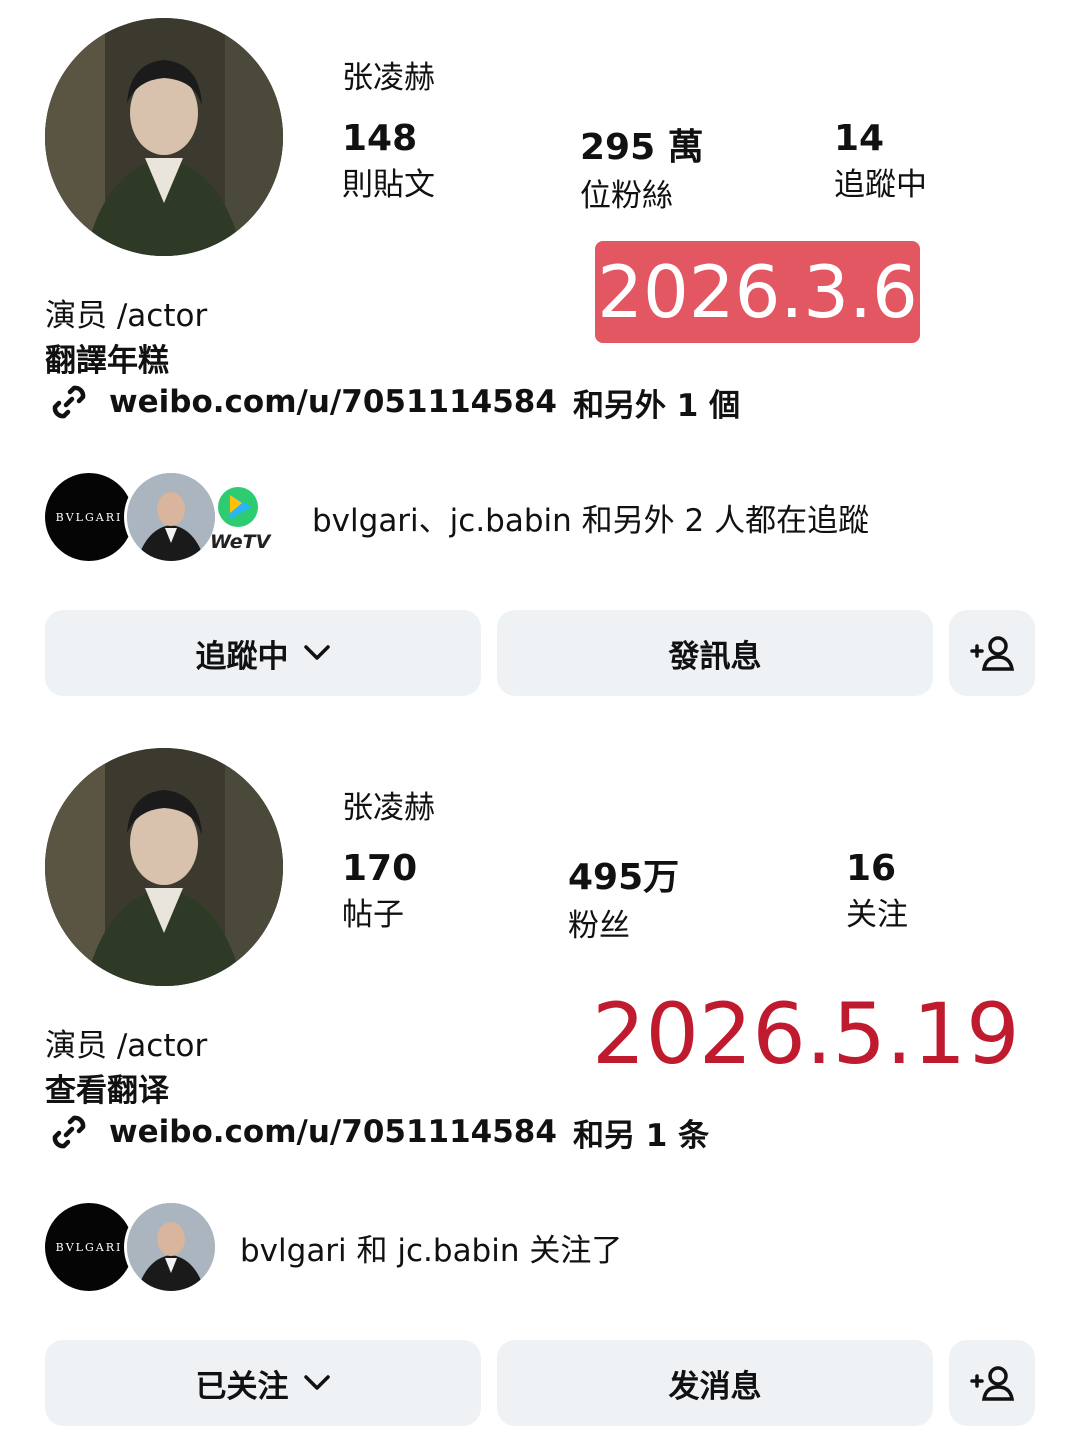 This screenshot has height=1440, width=1080. I want to click on message-button: 发消息, so click(715, 1383).